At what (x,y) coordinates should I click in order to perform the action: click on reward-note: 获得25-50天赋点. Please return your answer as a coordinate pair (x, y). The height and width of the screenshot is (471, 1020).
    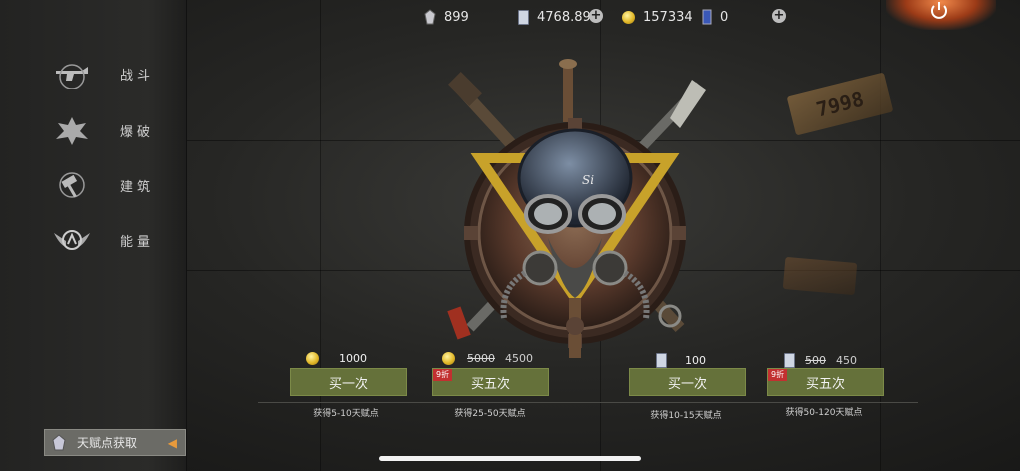
    Looking at the image, I should click on (490, 414).